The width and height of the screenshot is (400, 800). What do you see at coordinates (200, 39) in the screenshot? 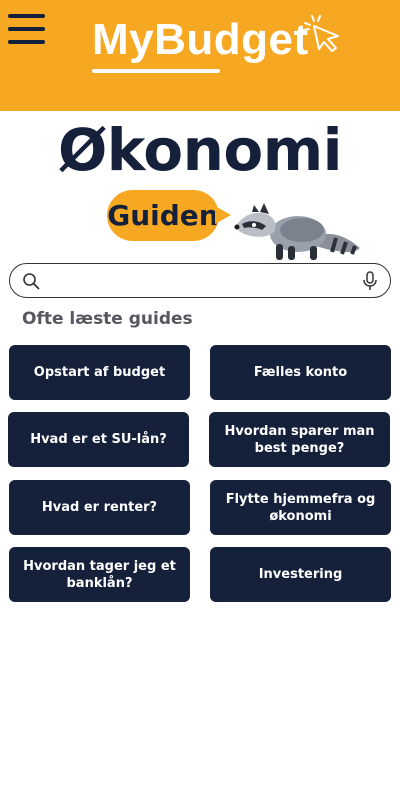
I see `logo-text: MyBudget` at bounding box center [200, 39].